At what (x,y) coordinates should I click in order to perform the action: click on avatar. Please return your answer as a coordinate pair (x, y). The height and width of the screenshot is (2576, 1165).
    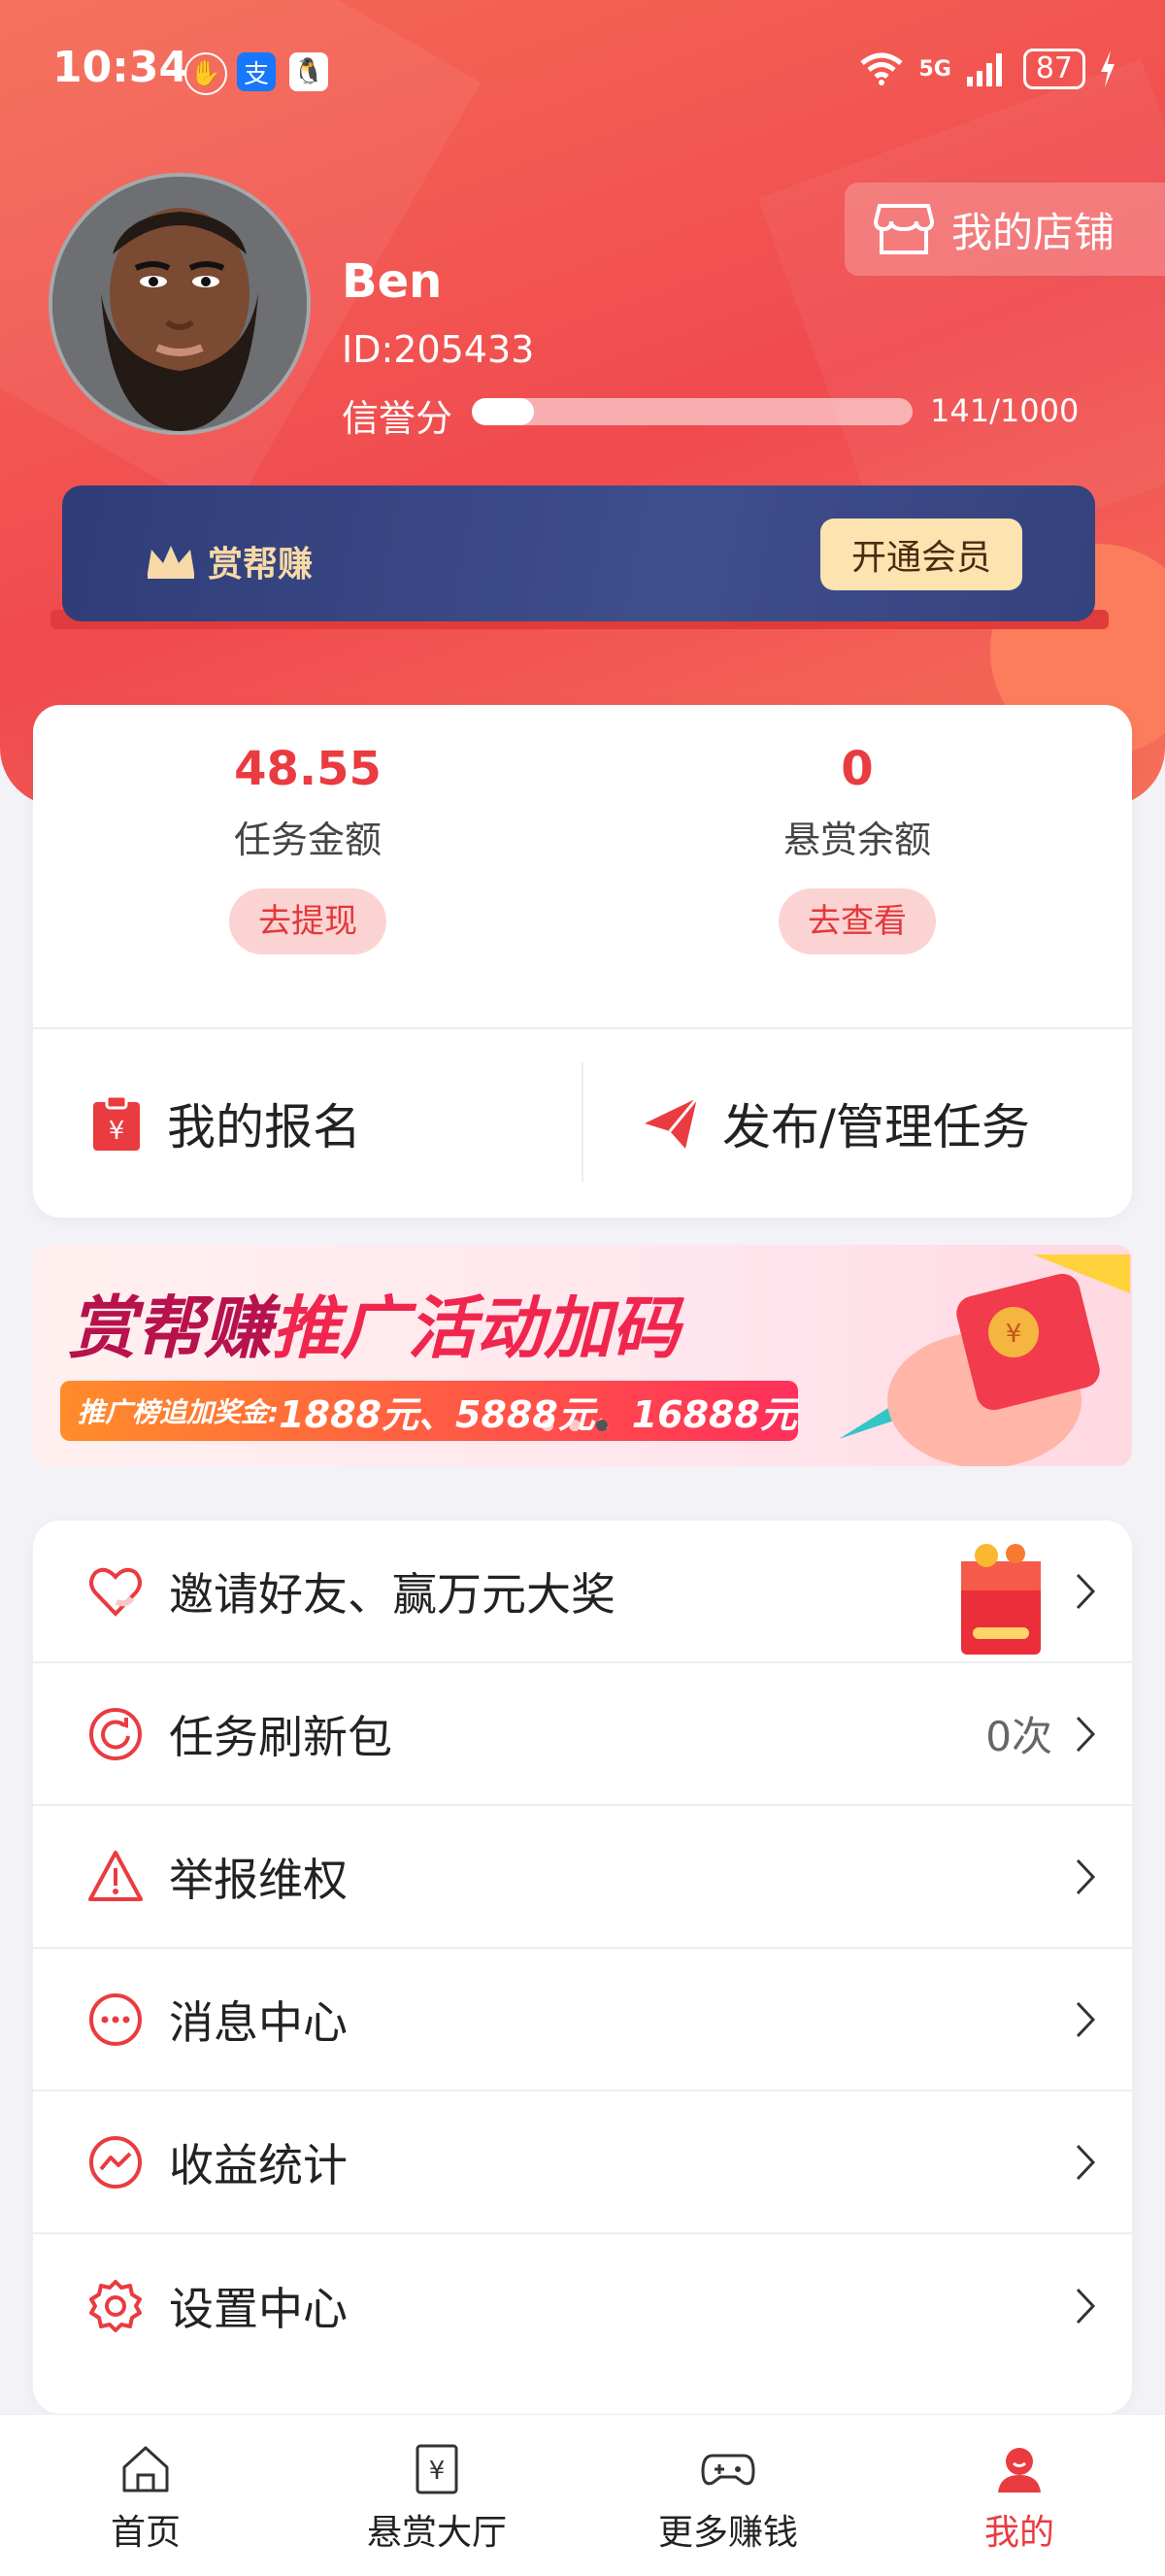
    Looking at the image, I should click on (180, 304).